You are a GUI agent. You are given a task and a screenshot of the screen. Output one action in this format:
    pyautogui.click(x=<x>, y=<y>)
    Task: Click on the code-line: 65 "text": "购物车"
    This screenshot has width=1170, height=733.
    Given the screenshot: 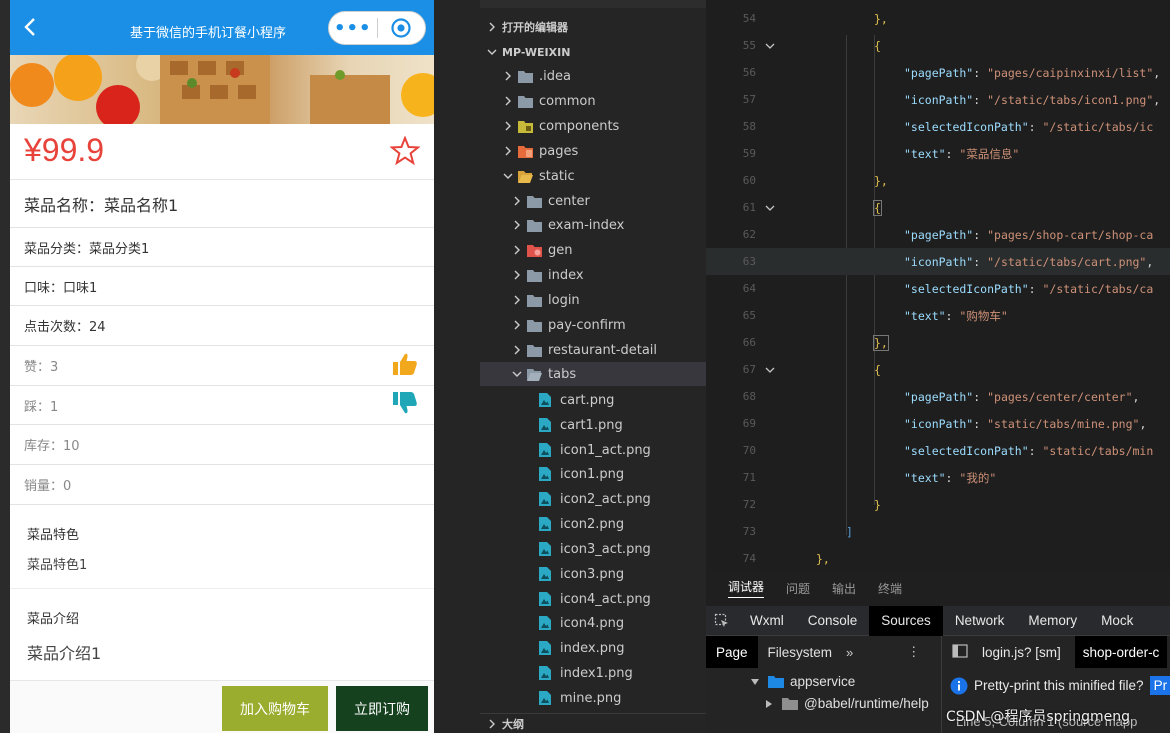 What is the action you would take?
    pyautogui.click(x=875, y=315)
    